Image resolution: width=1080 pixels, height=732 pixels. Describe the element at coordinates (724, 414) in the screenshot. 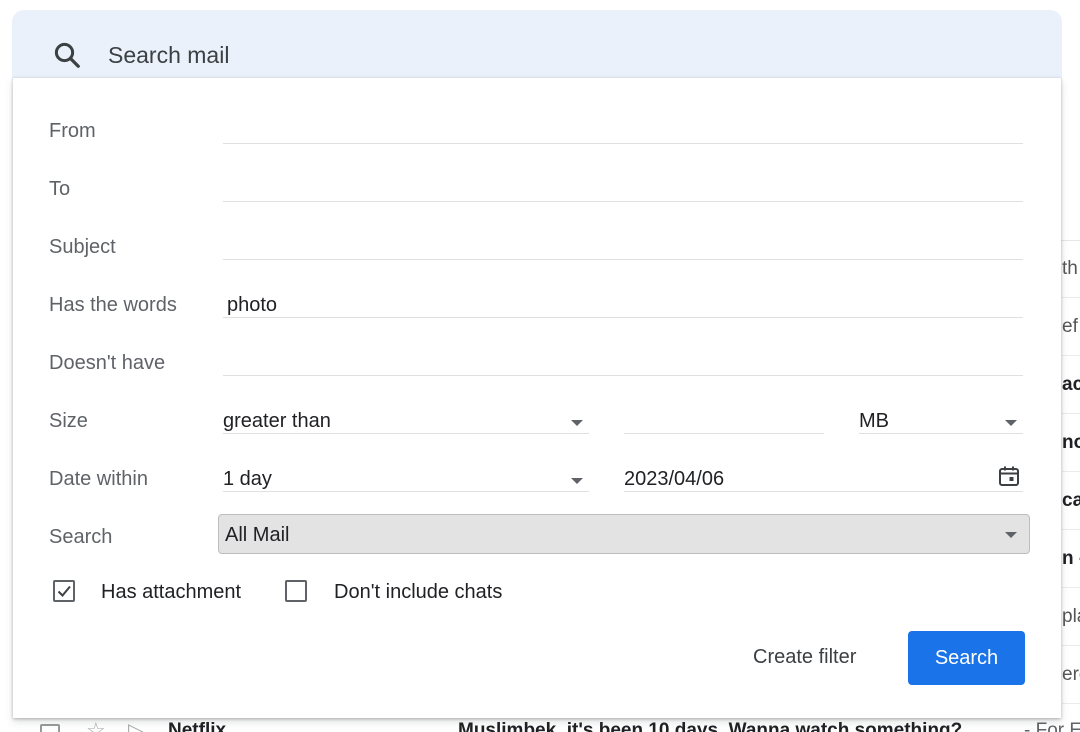

I see `size-value-field` at that location.